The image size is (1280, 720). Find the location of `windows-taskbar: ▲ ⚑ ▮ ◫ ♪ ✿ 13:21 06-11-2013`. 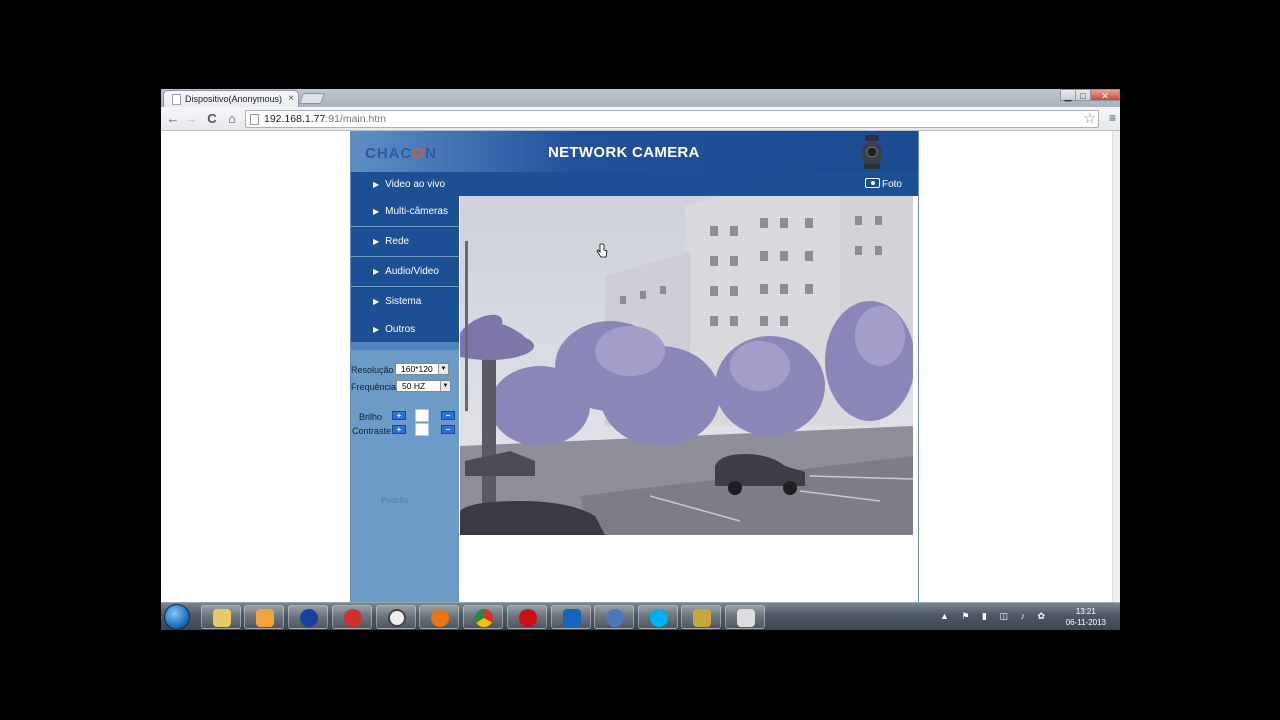

windows-taskbar: ▲ ⚑ ▮ ◫ ♪ ✿ 13:21 06-11-2013 is located at coordinates (640, 616).